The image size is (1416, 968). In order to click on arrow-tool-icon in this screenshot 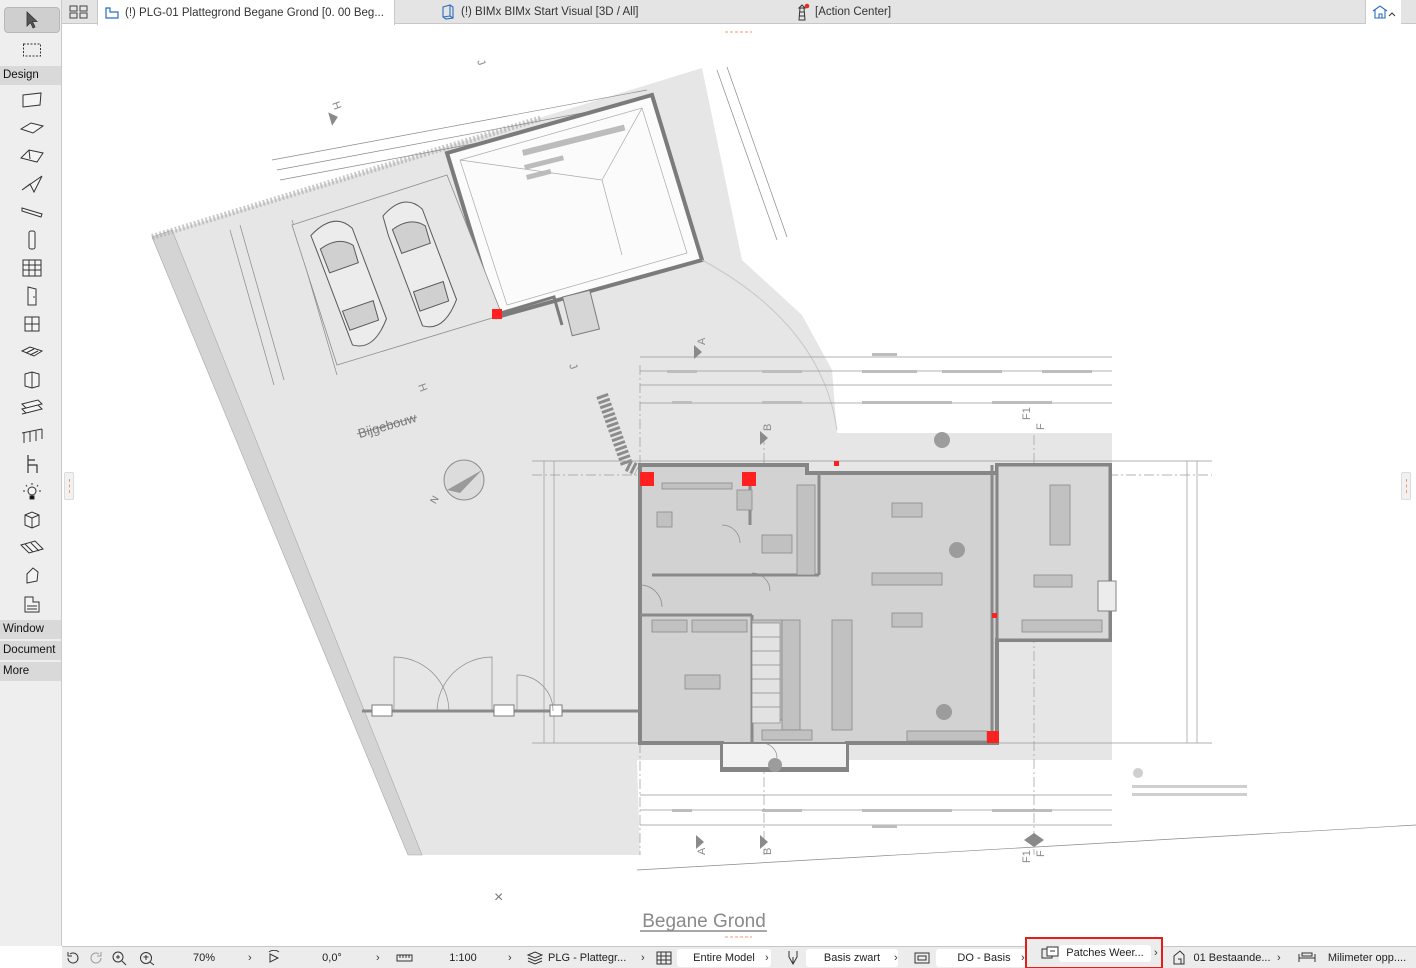, I will do `click(32, 20)`.